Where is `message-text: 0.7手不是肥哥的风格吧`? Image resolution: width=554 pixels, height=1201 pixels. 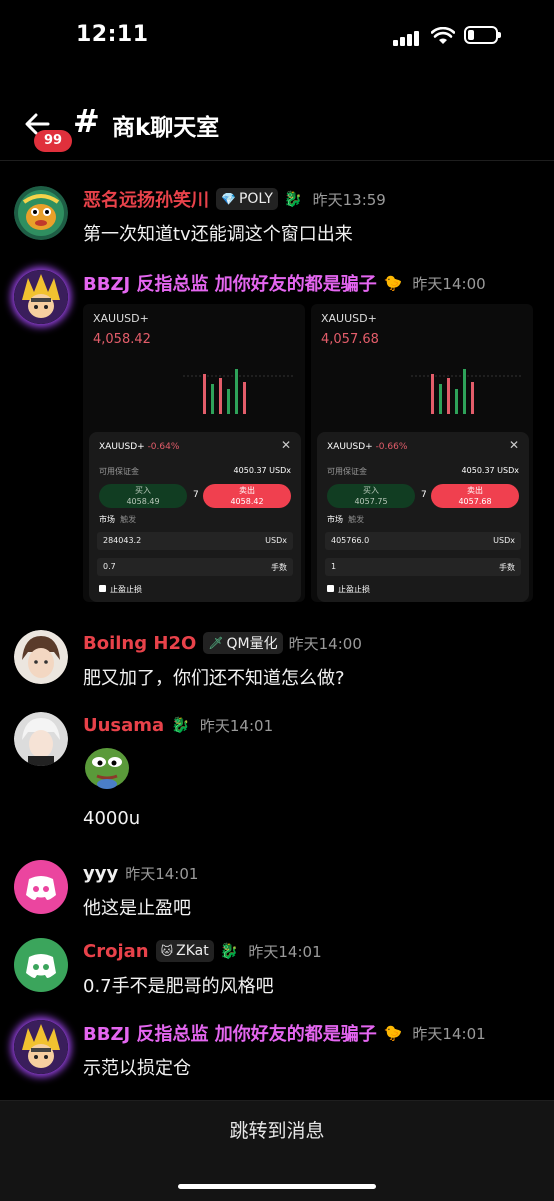 message-text: 0.7手不是肥哥的风格吧 is located at coordinates (178, 986).